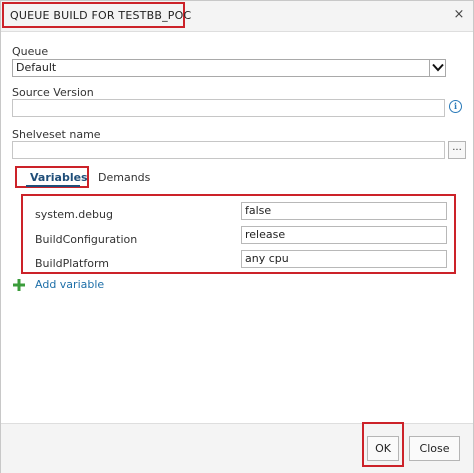 This screenshot has height=473, width=474. Describe the element at coordinates (19, 285) in the screenshot. I see `plus-icon` at that location.